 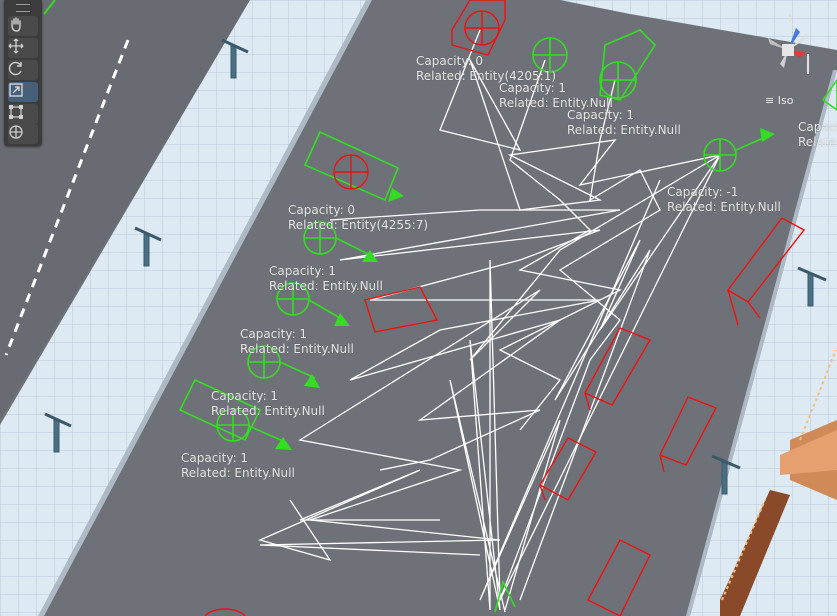 What do you see at coordinates (358, 217) in the screenshot?
I see `slot-label: Capacity: 0 Related: Entity(4255:7)` at bounding box center [358, 217].